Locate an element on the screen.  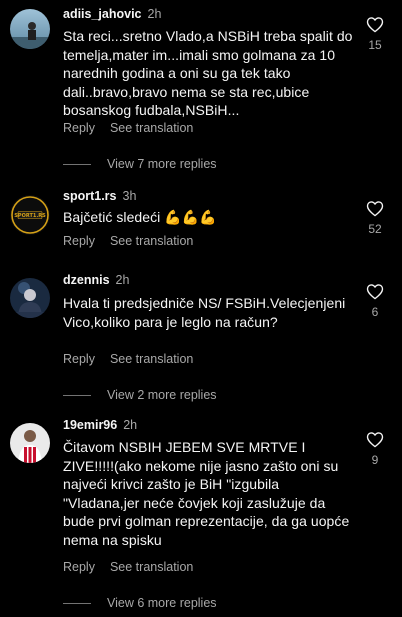
like-count: 15 is located at coordinates (375, 45).